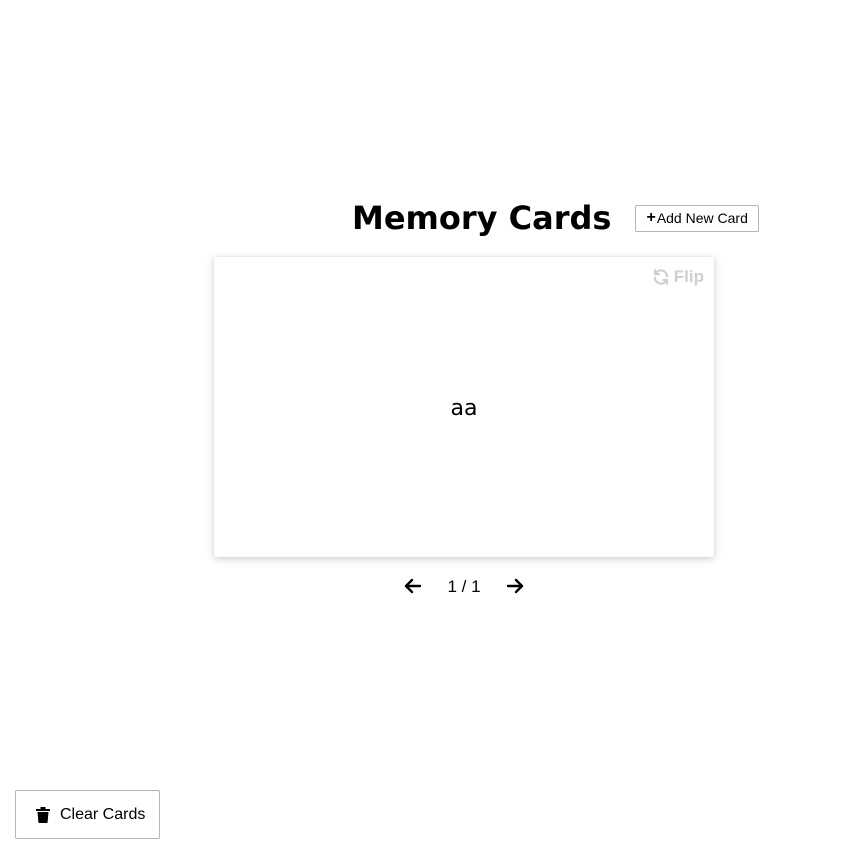 This screenshot has width=867, height=856. Describe the element at coordinates (702, 218) in the screenshot. I see `add-new-card-label: Add New Card` at that location.